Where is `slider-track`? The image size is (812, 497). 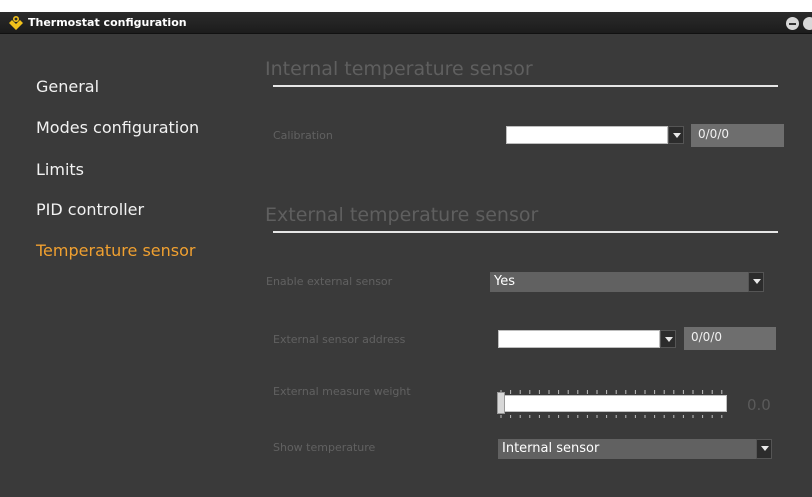 slider-track is located at coordinates (612, 403).